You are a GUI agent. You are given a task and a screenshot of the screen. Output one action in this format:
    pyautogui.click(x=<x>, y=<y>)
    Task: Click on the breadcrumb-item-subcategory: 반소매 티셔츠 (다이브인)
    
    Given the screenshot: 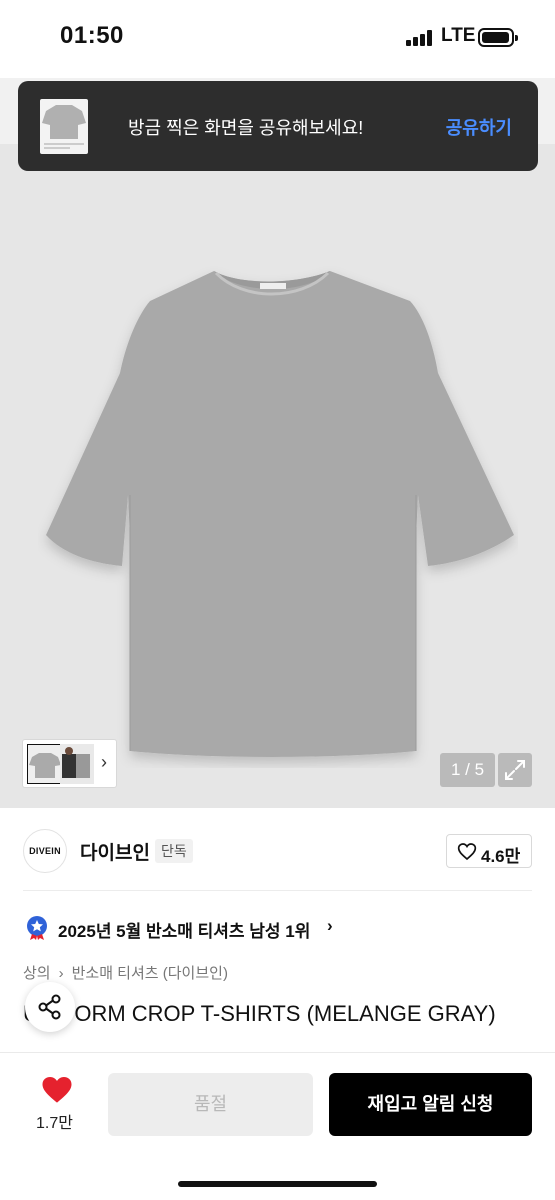 What is the action you would take?
    pyautogui.click(x=150, y=973)
    